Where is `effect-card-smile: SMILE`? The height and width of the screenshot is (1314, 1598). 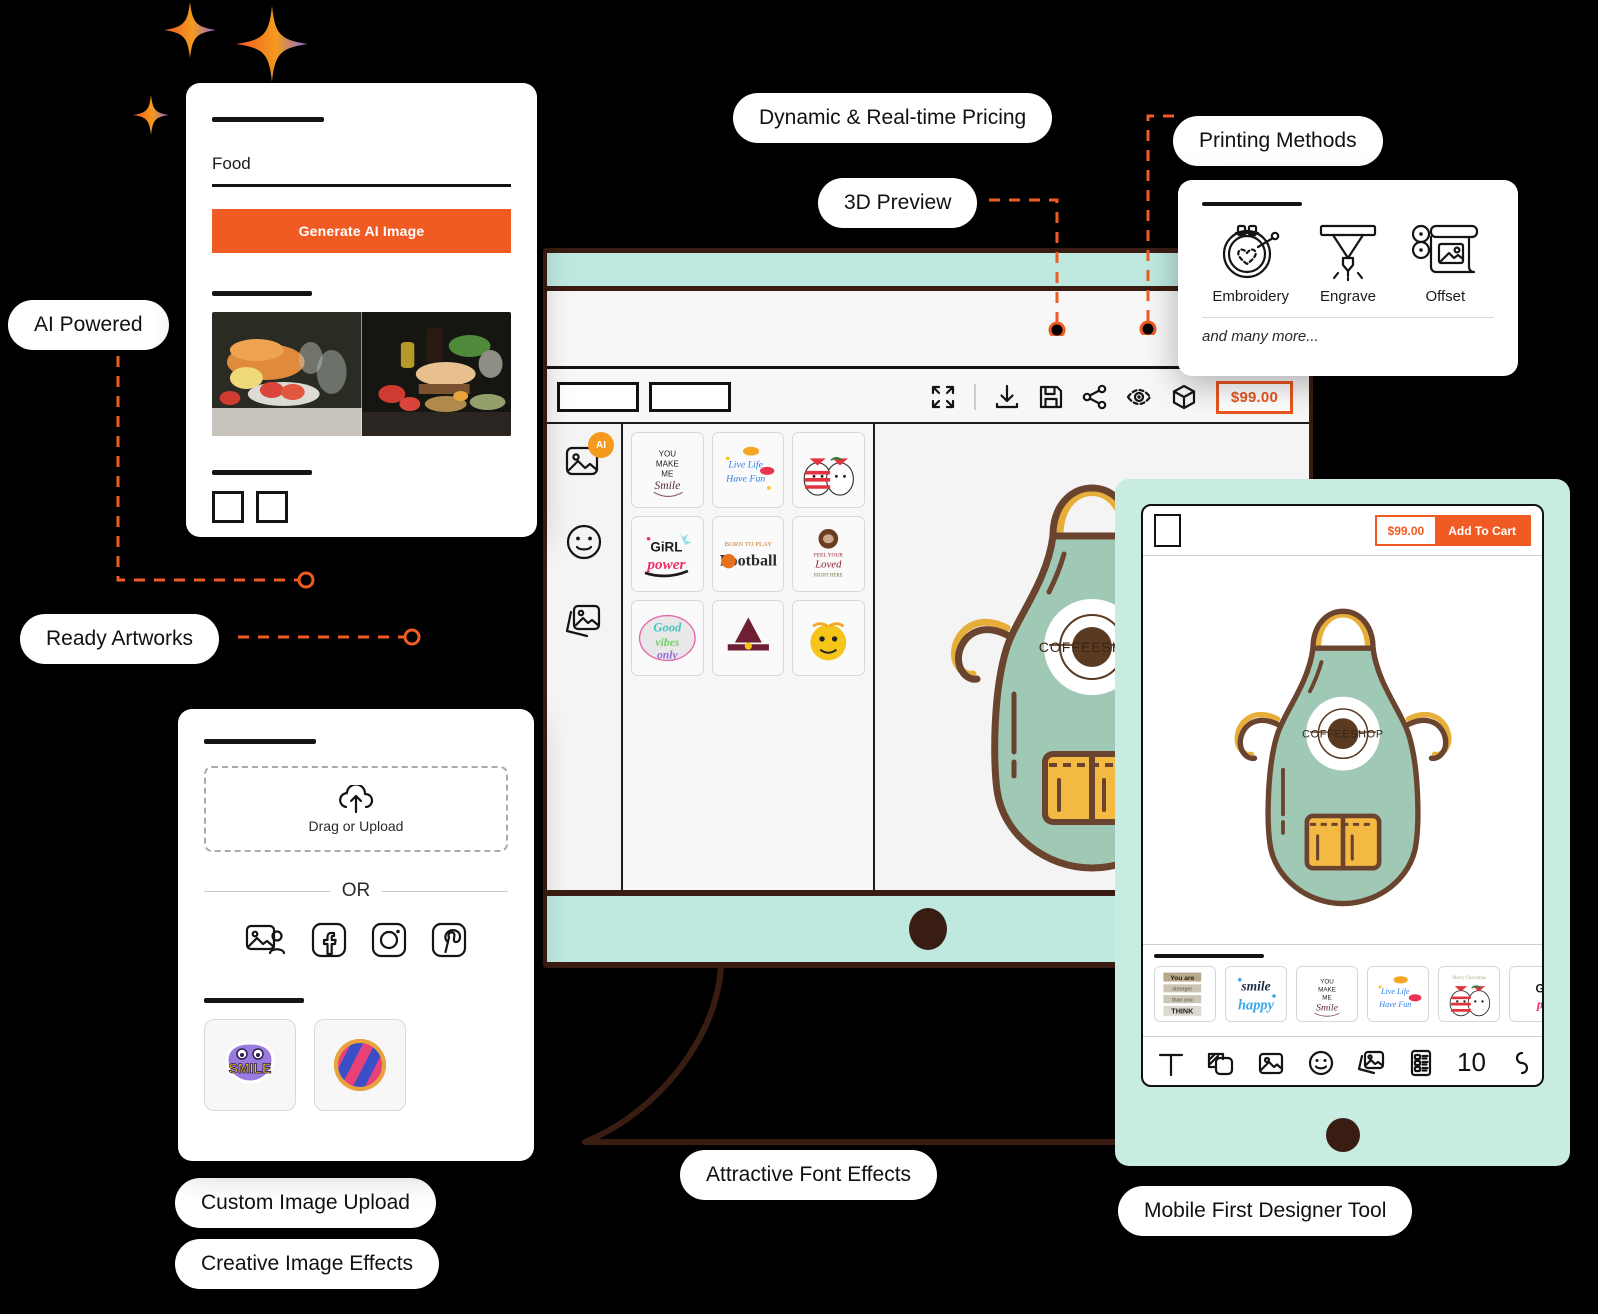
effect-card-smile: SMILE is located at coordinates (250, 1065).